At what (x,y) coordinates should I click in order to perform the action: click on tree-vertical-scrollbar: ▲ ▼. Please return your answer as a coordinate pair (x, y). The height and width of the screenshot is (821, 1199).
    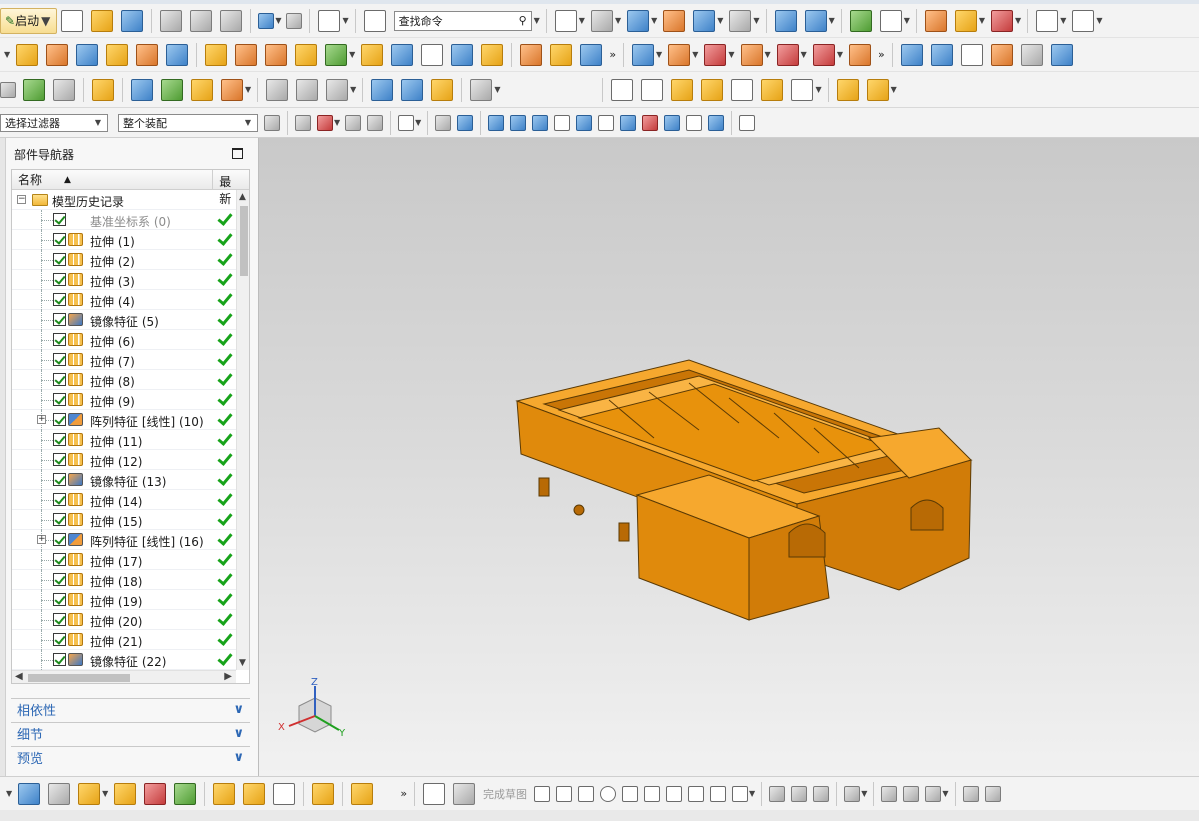
    Looking at the image, I should click on (242, 430).